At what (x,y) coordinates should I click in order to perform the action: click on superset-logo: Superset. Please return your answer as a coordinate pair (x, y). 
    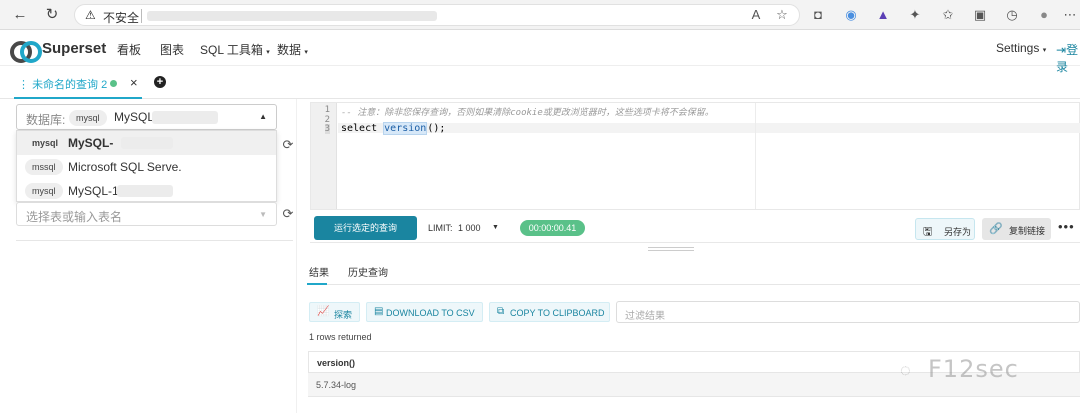
    Looking at the image, I should click on (58, 51).